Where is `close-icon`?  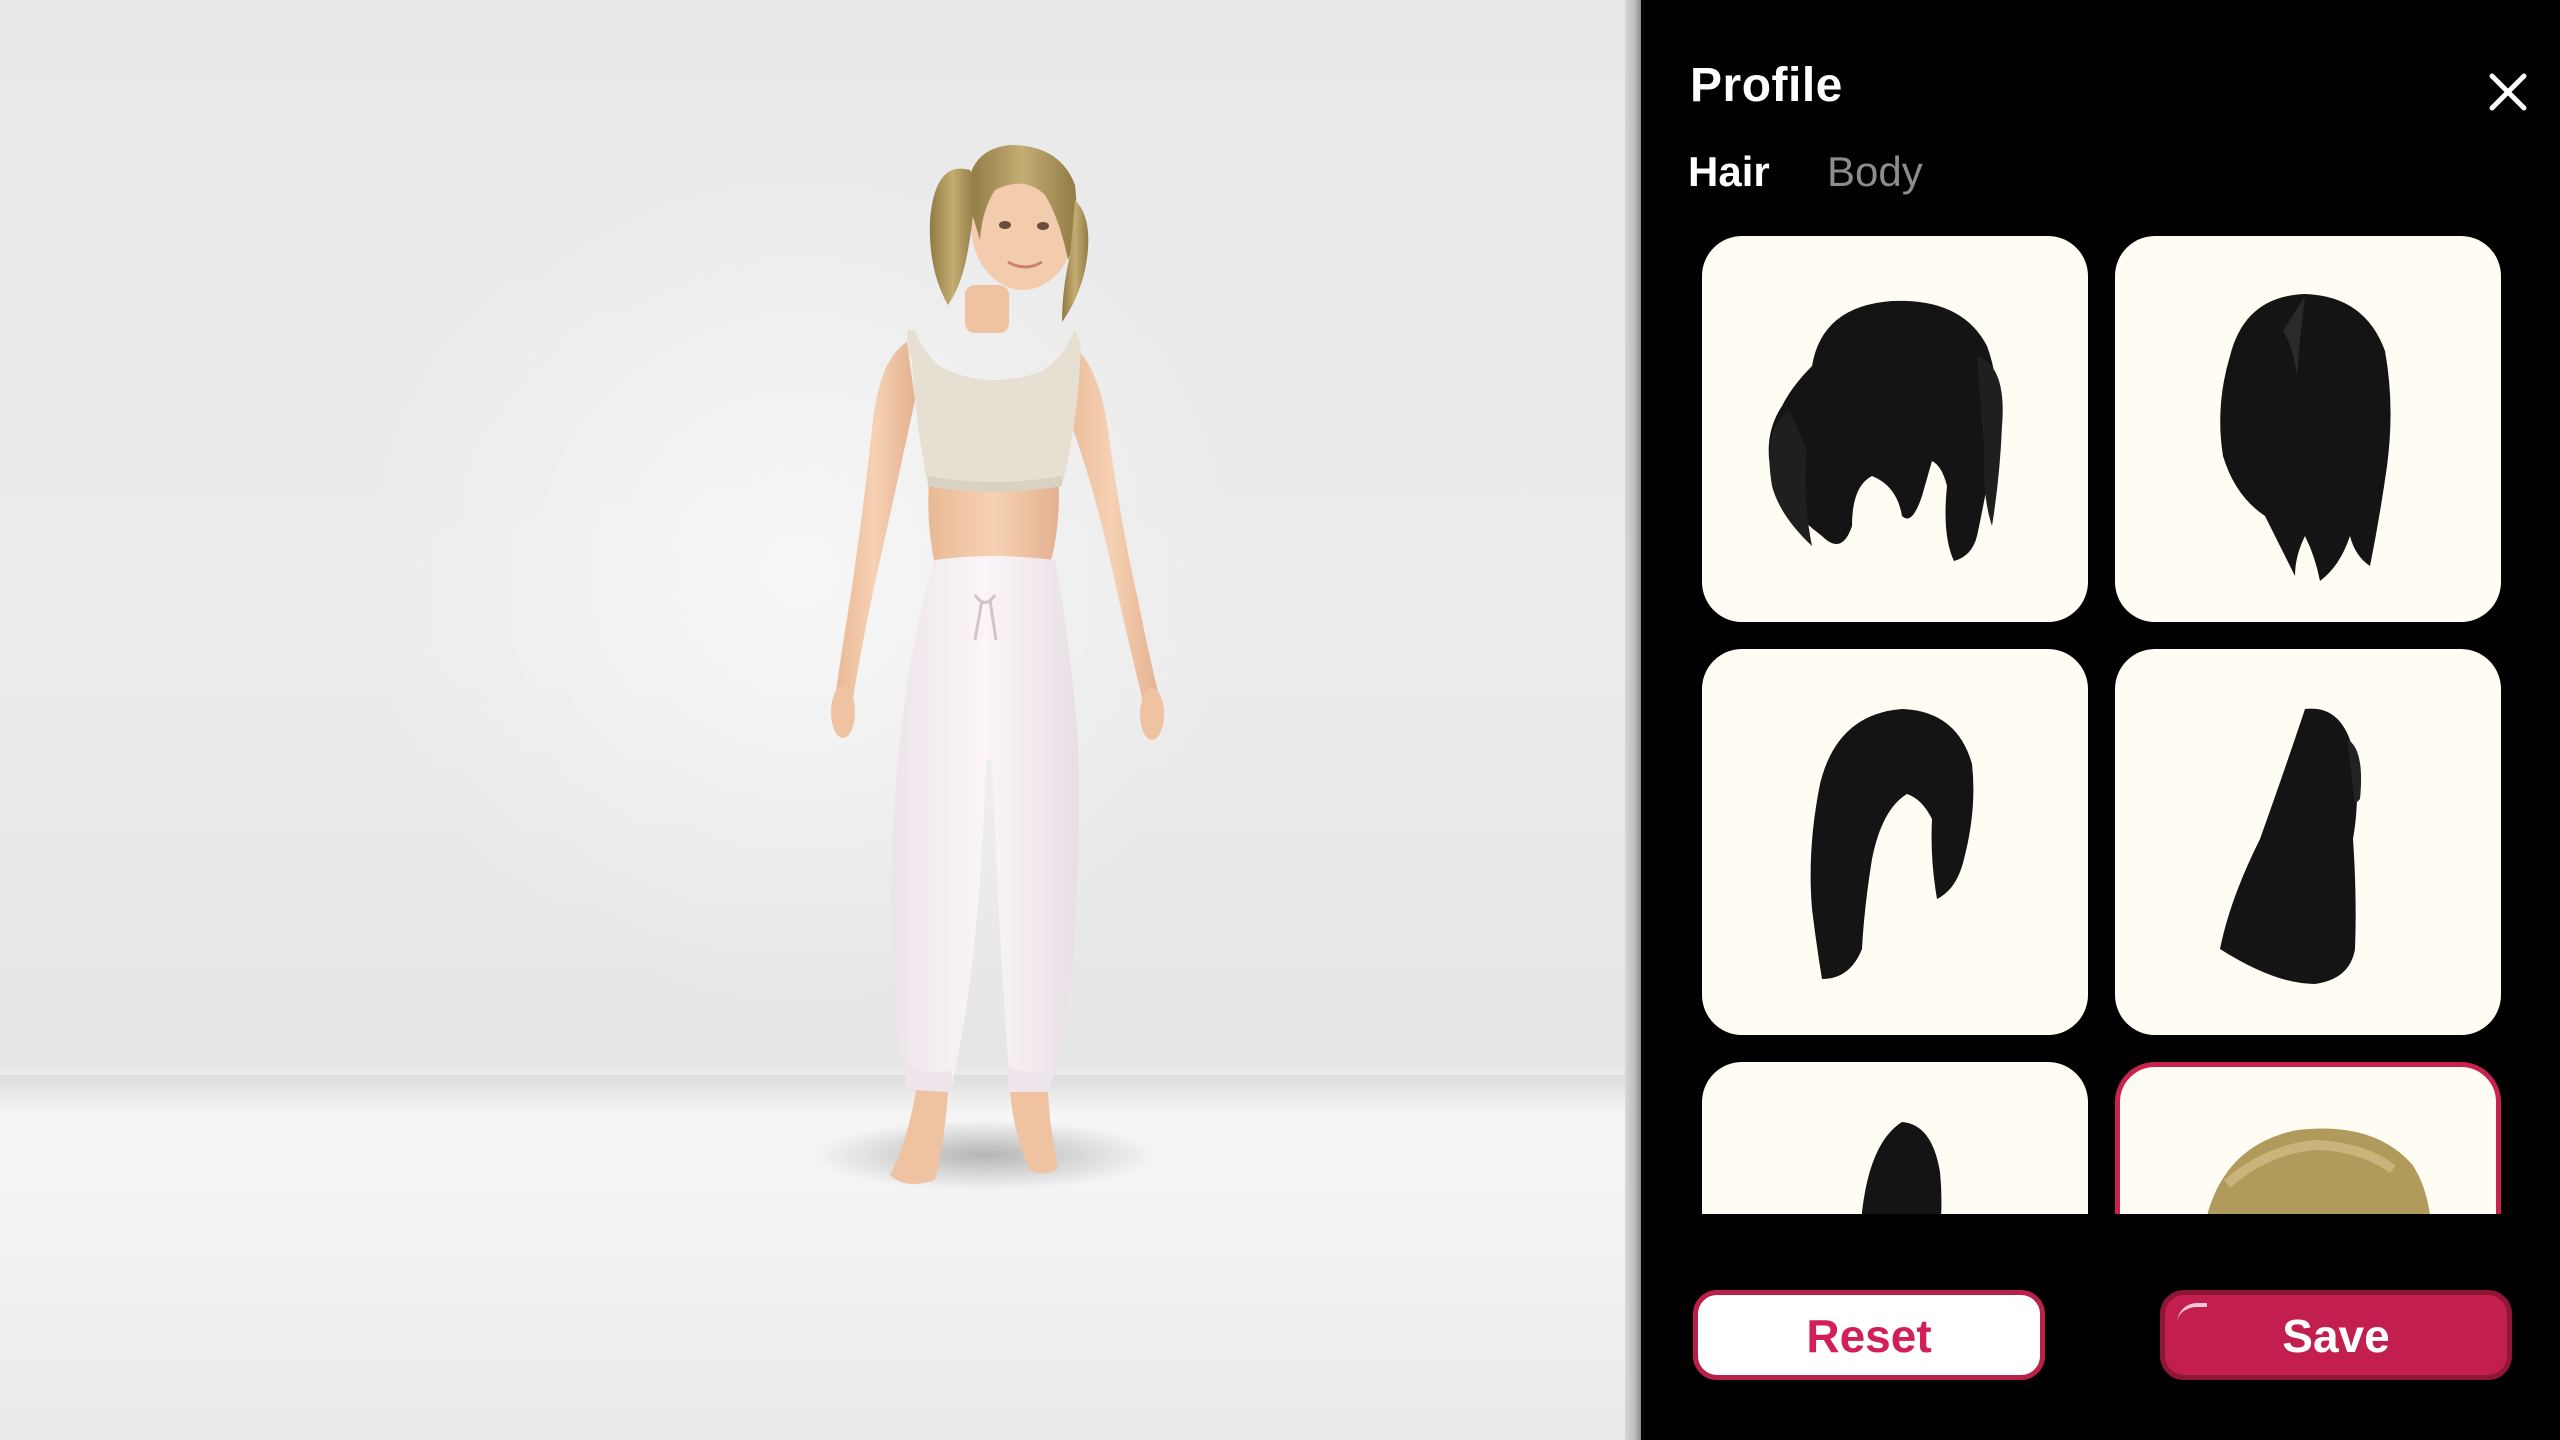
close-icon is located at coordinates (2508, 92).